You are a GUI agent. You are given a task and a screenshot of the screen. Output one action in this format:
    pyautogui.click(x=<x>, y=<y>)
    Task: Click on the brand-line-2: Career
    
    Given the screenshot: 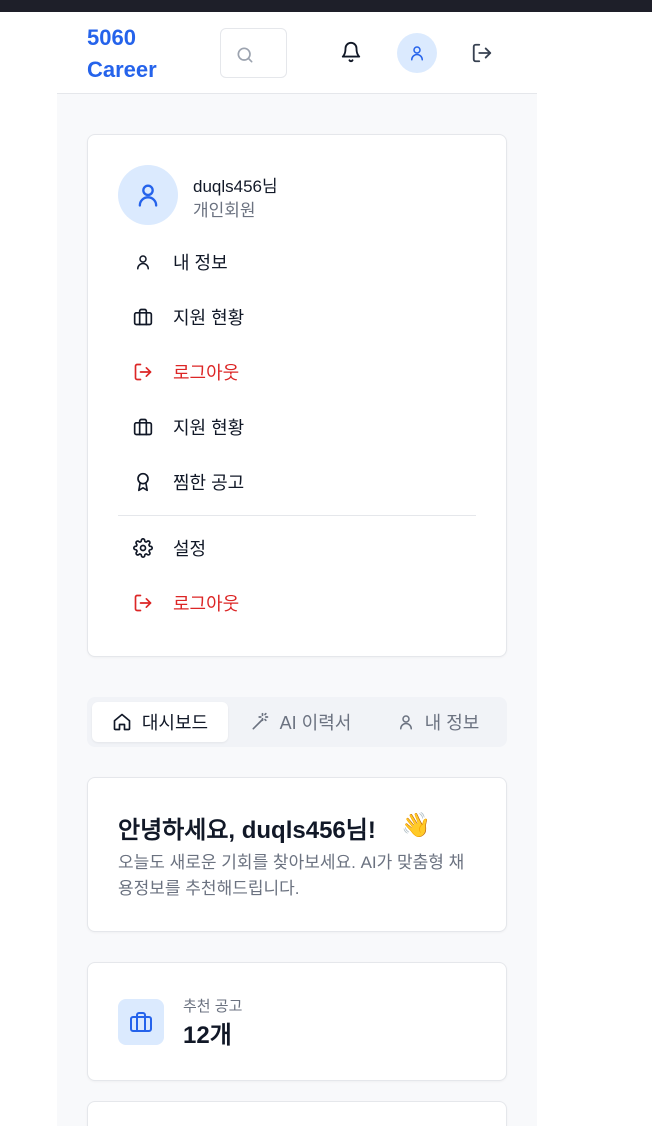 What is the action you would take?
    pyautogui.click(x=122, y=69)
    